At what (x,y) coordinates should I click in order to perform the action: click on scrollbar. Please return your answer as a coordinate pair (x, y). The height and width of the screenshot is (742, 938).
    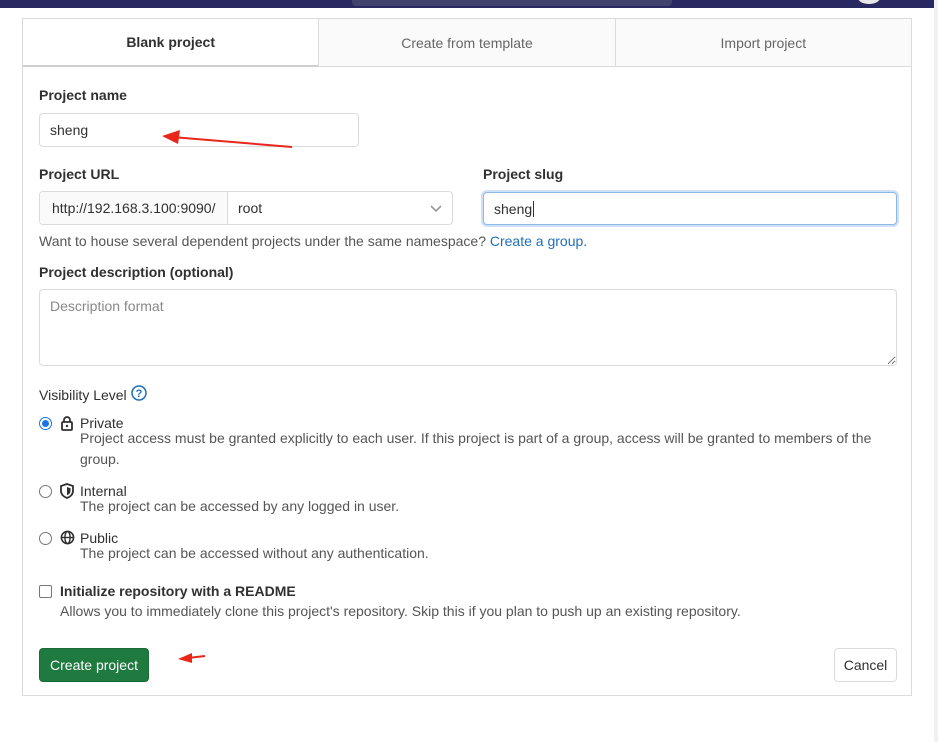
    Looking at the image, I should click on (936, 371).